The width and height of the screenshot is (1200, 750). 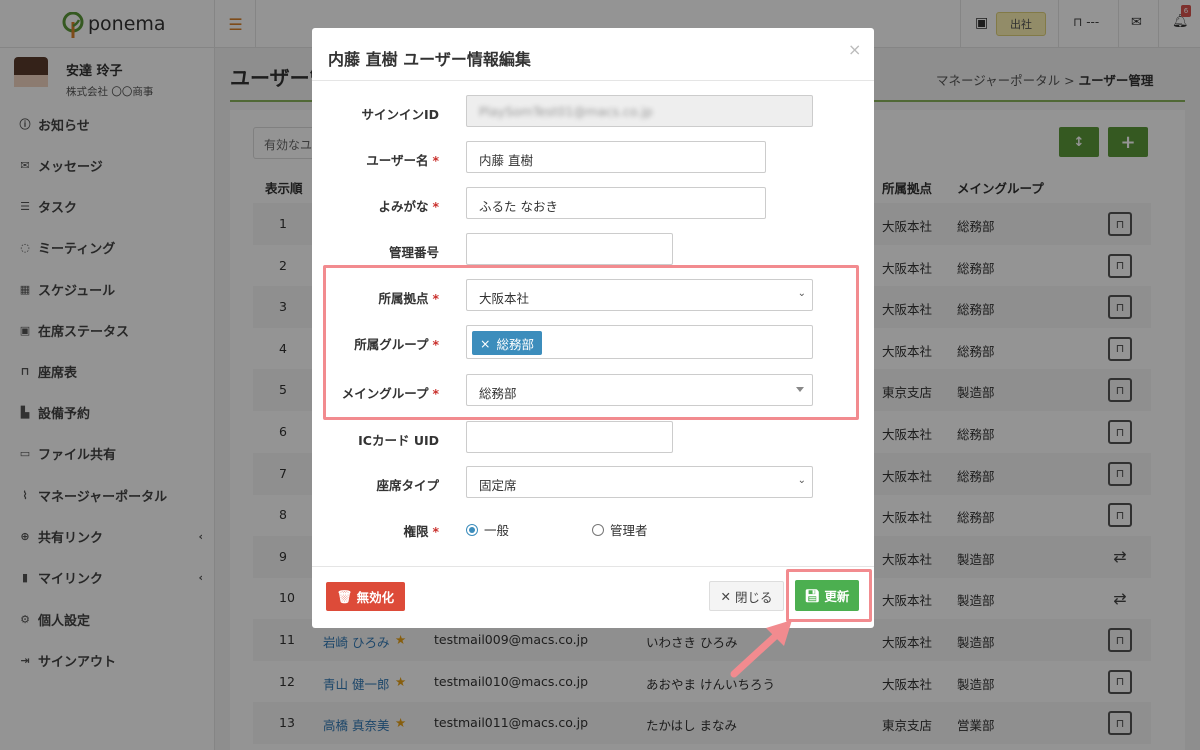 What do you see at coordinates (569, 249) in the screenshot?
I see `admin-number-field` at bounding box center [569, 249].